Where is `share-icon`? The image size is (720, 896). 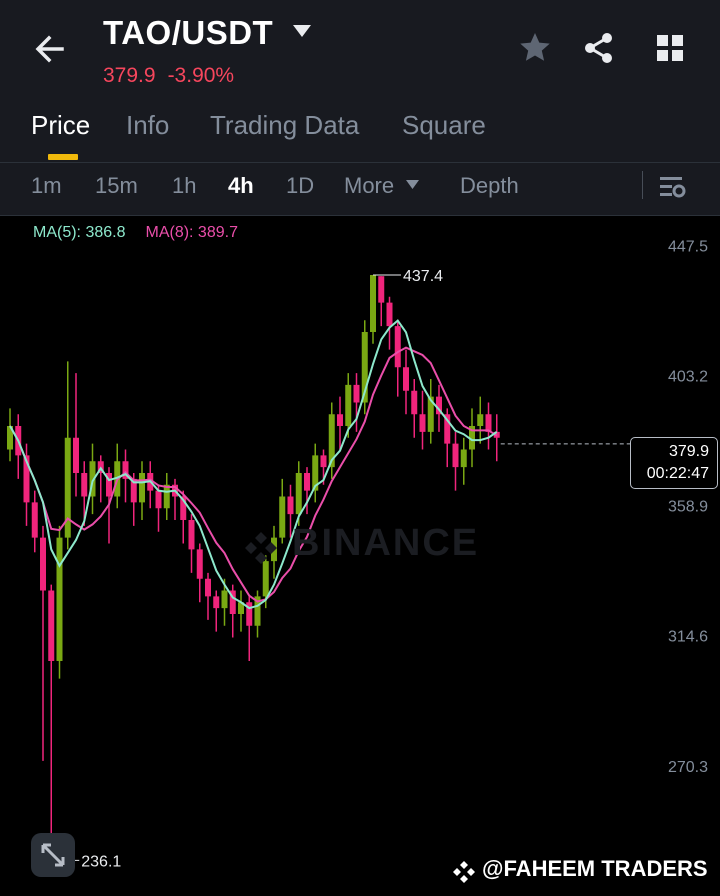
share-icon is located at coordinates (599, 48).